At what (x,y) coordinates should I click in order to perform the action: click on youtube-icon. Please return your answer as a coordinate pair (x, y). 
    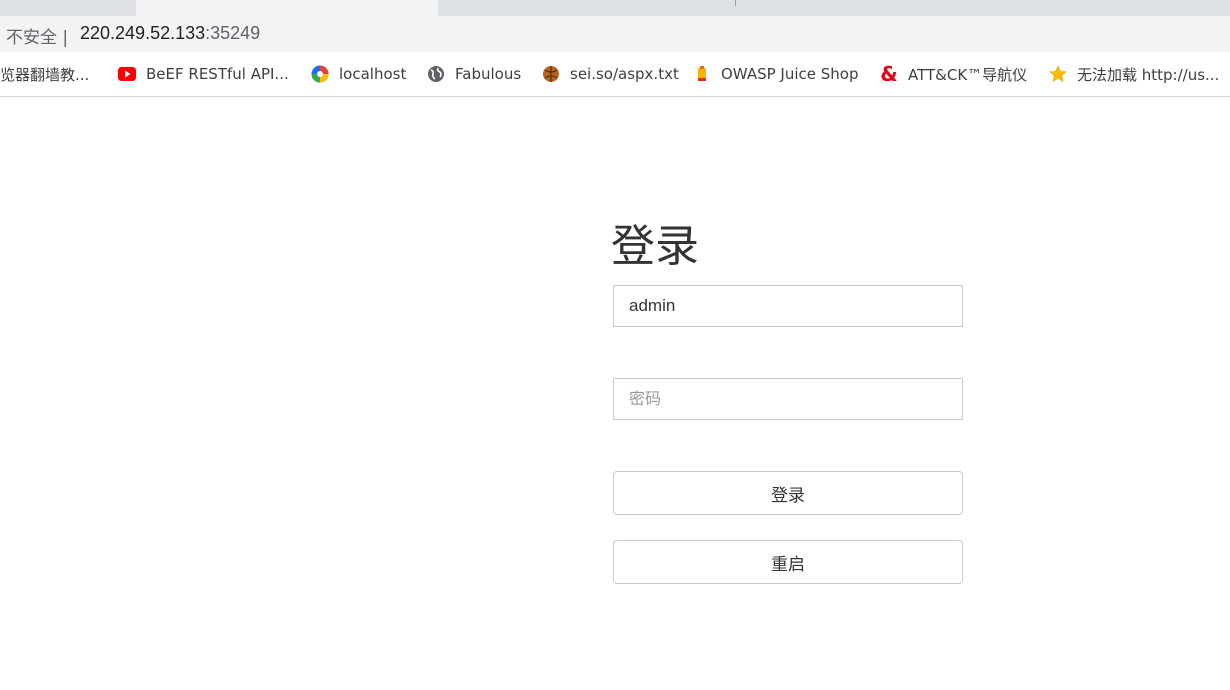
    Looking at the image, I should click on (127, 74).